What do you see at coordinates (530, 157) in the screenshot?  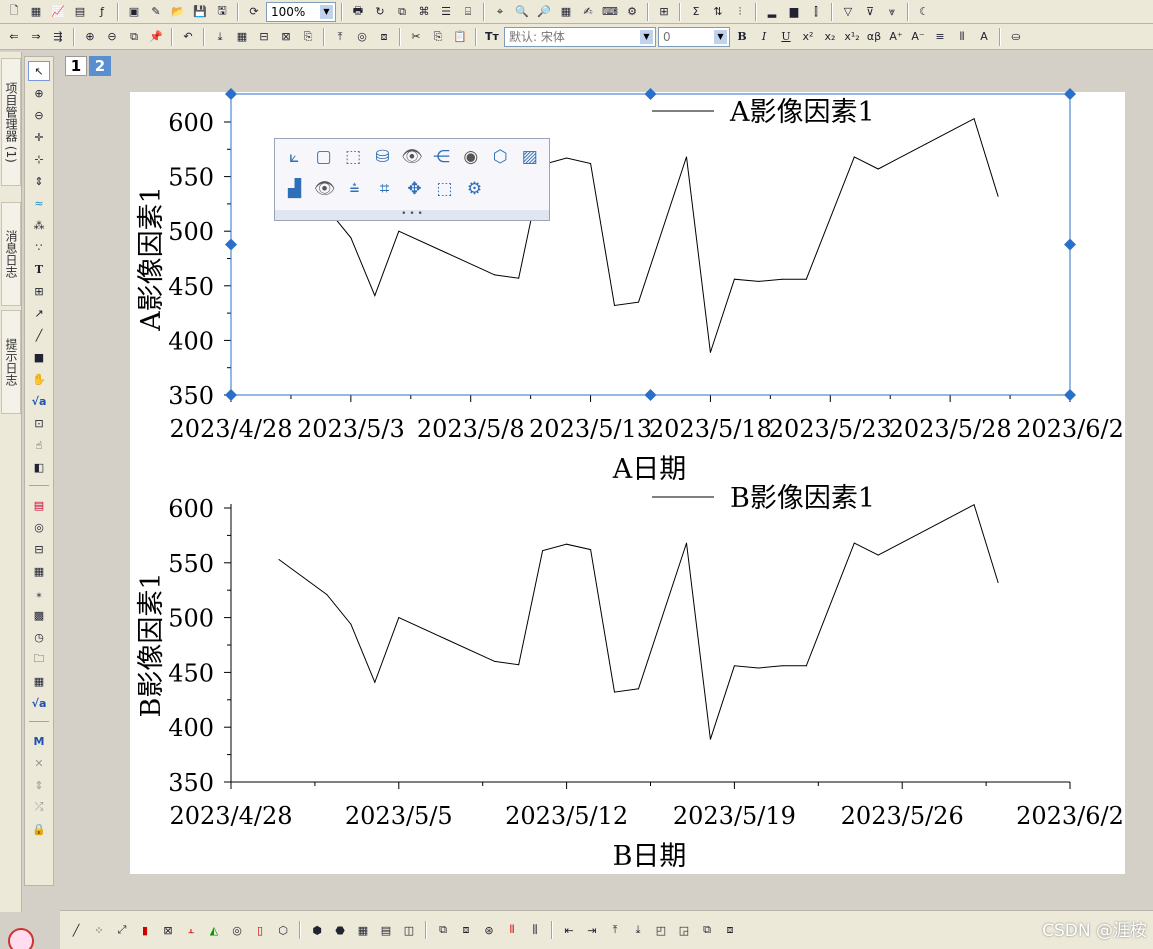 I see `image-icon: ▨` at bounding box center [530, 157].